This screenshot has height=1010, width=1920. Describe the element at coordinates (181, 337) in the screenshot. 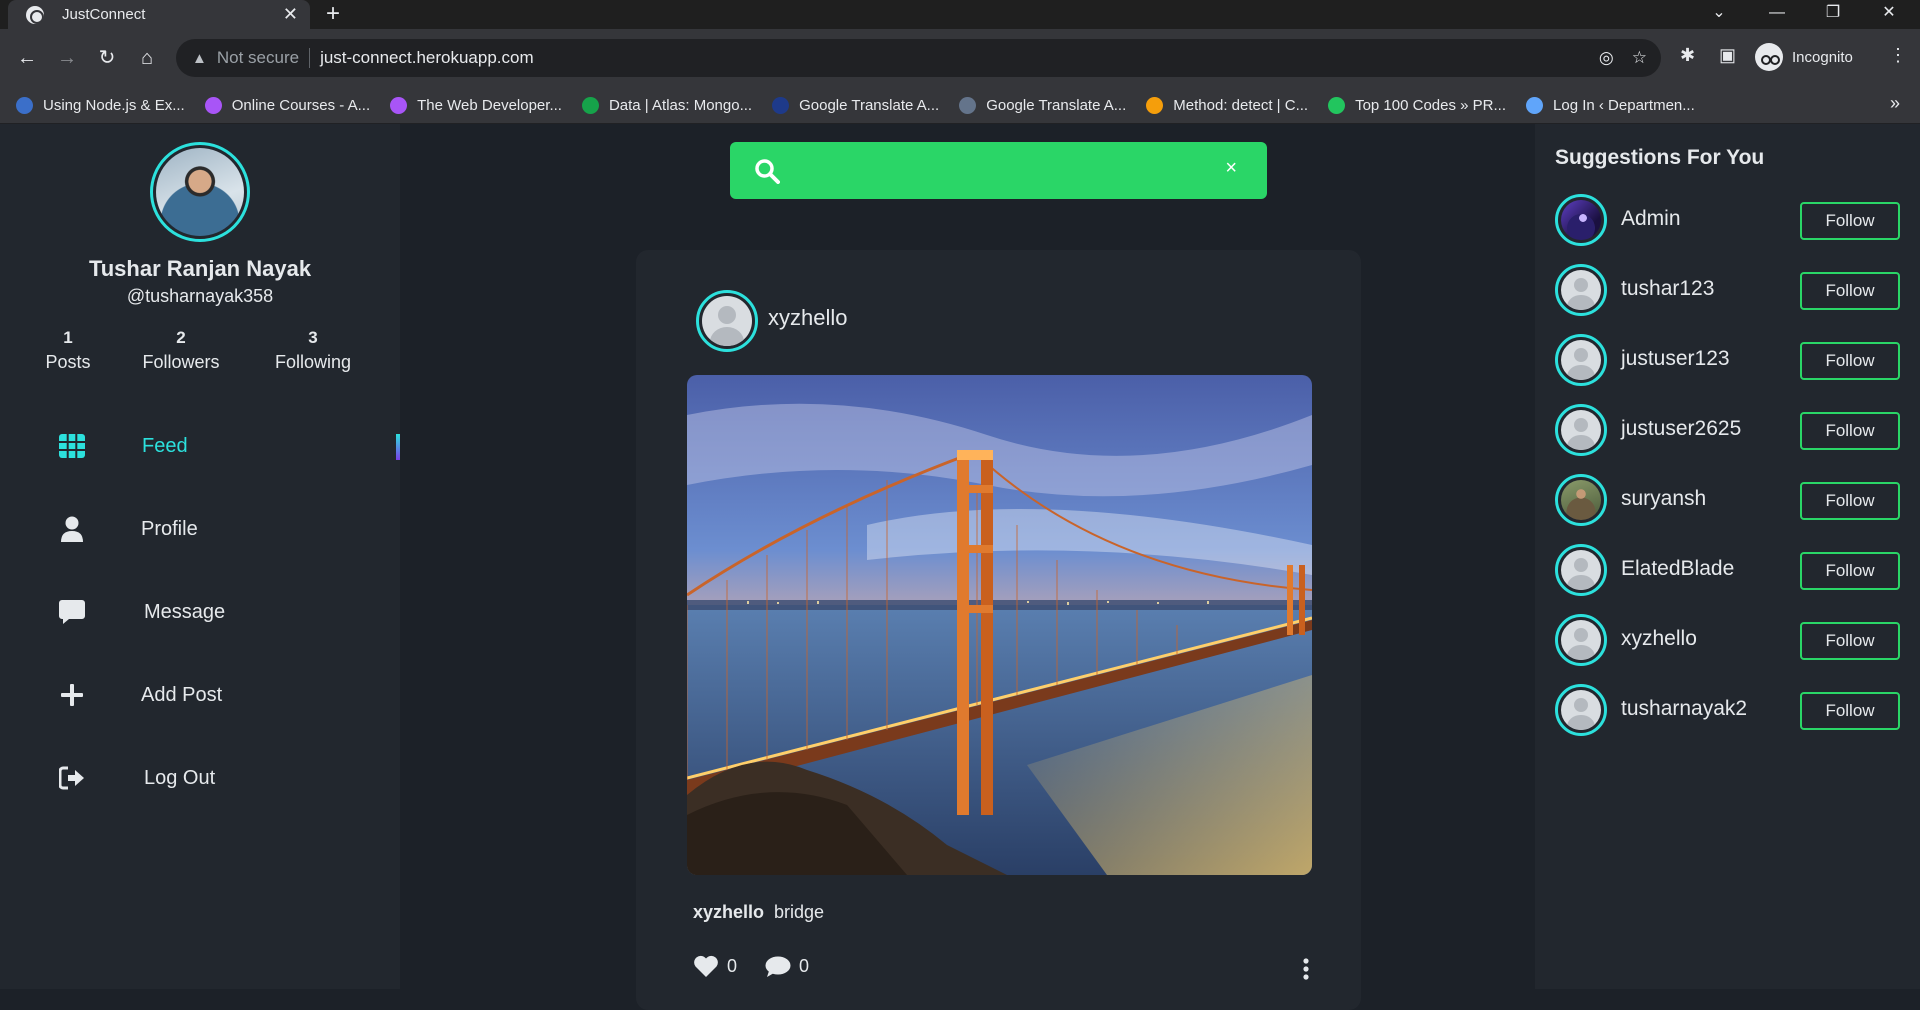

I see `stat-value: 2` at that location.